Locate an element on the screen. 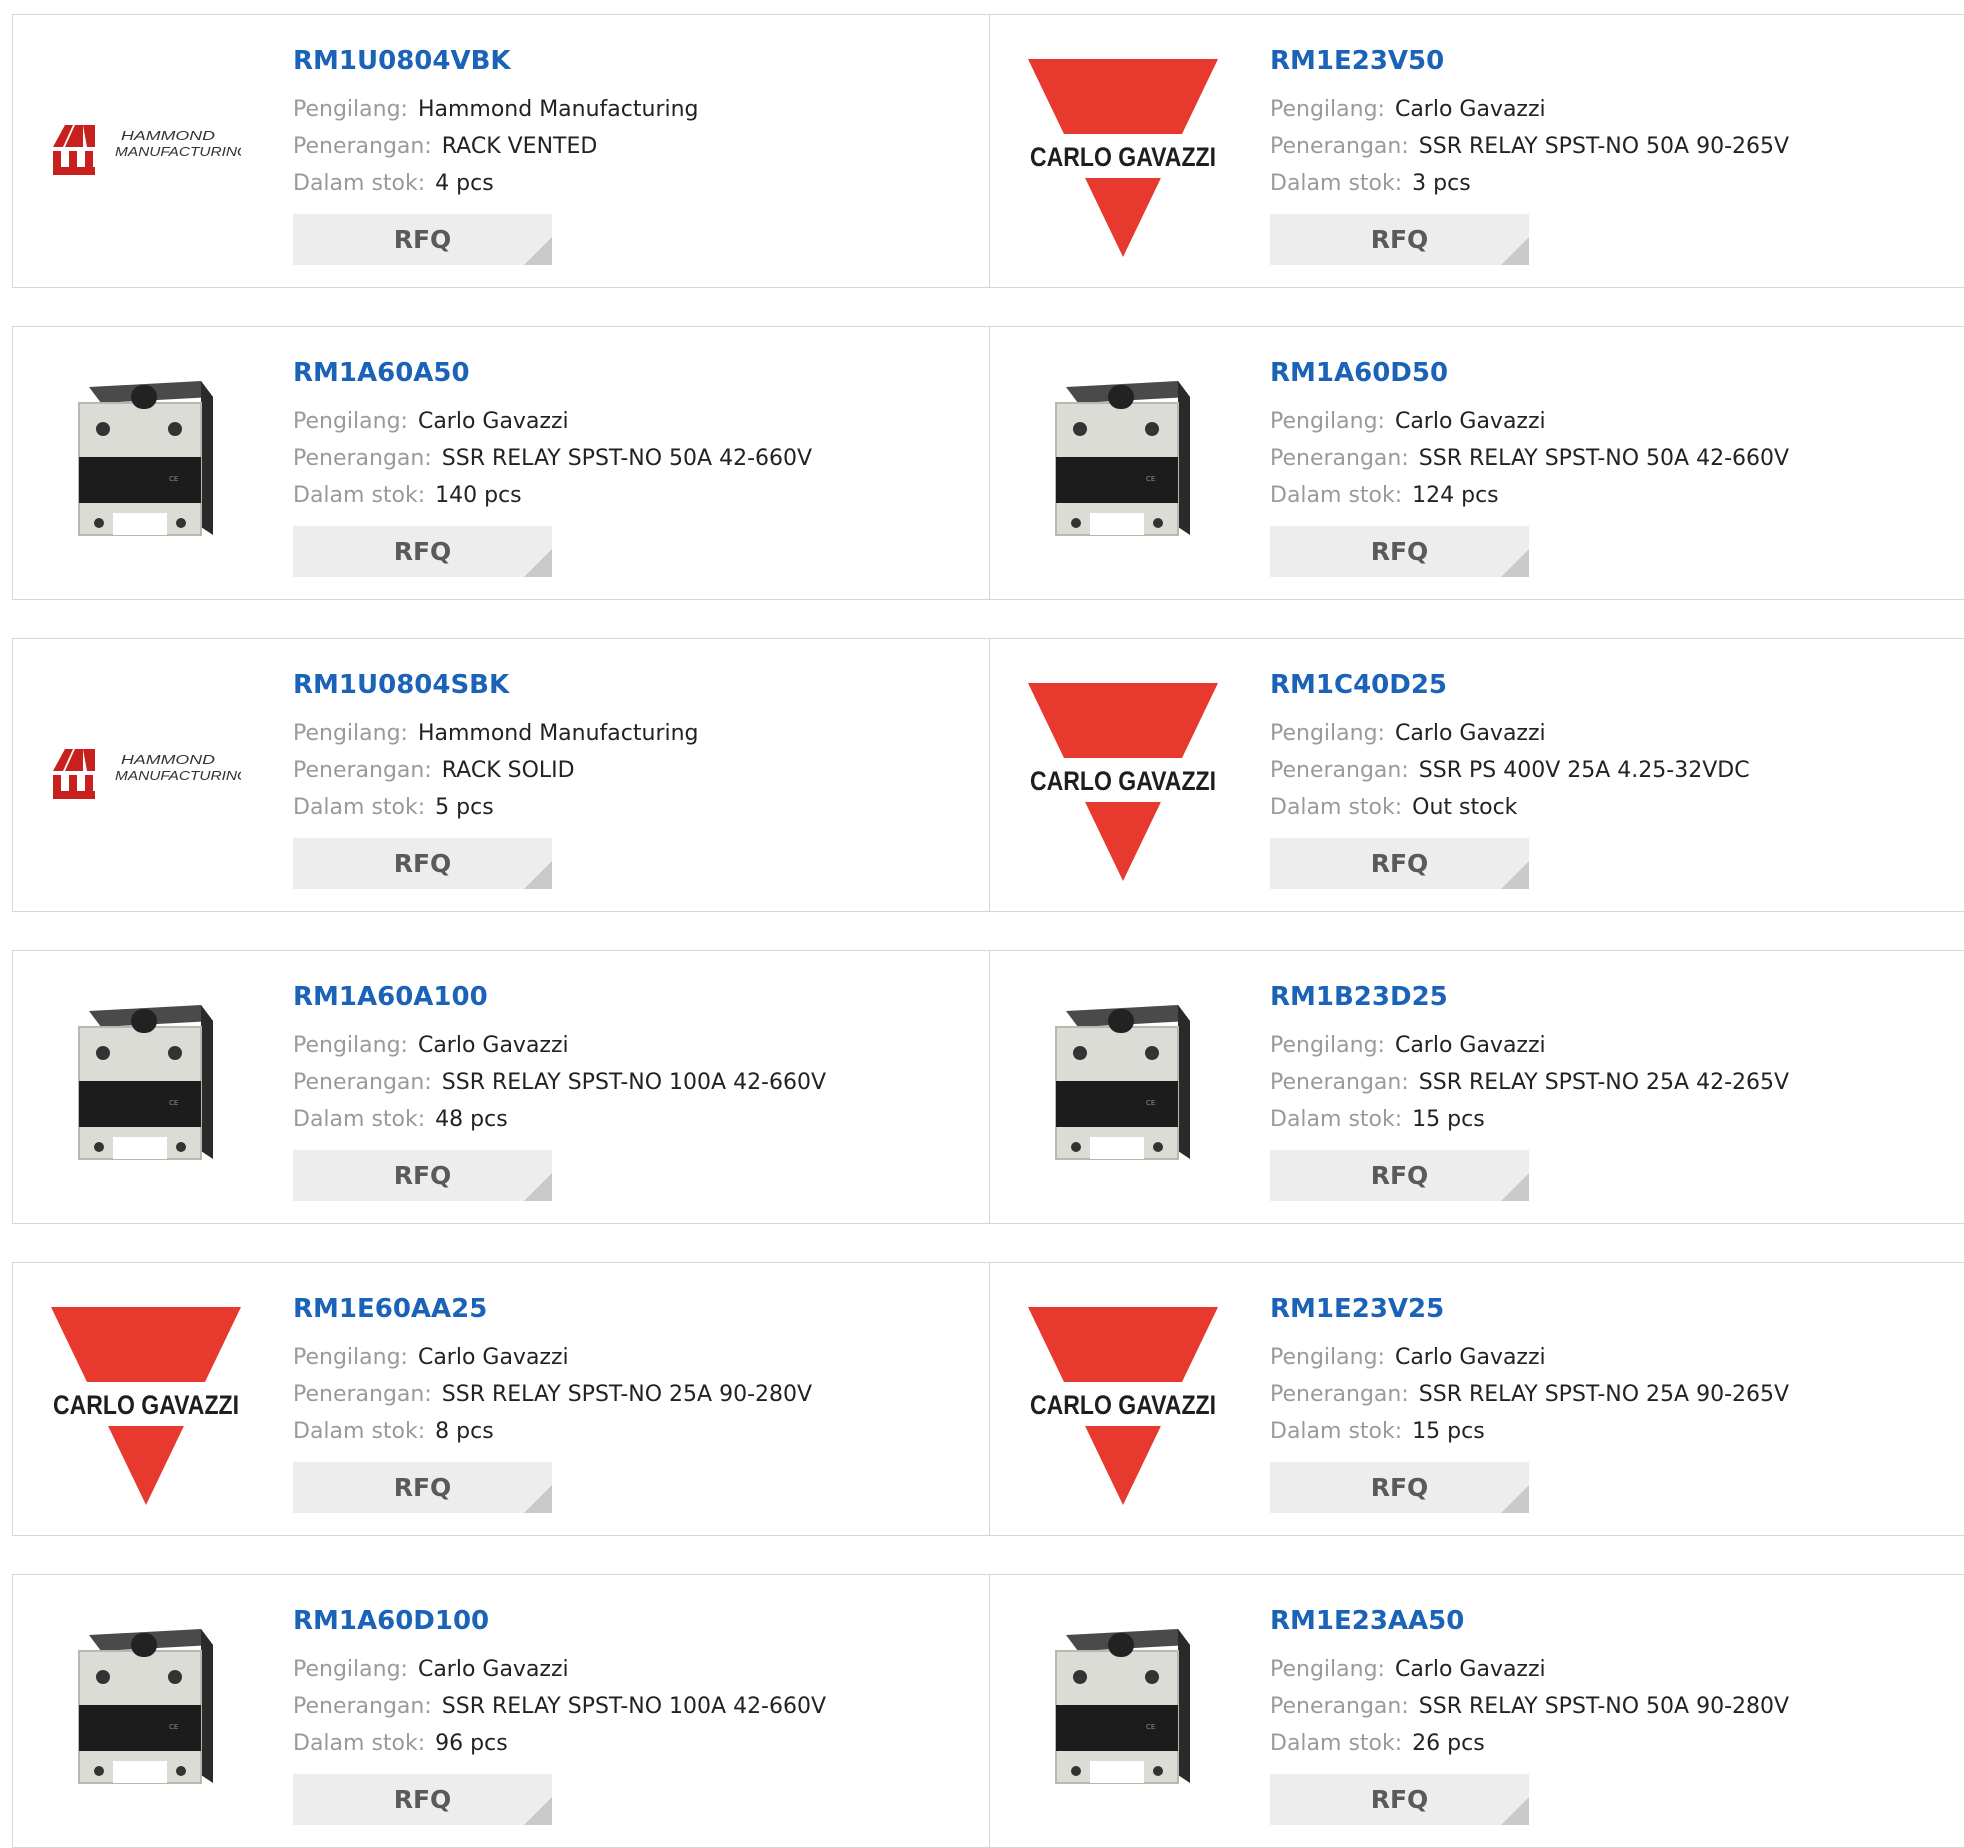 This screenshot has width=1964, height=1848. stock-row: Dalam stok: 5 pcs is located at coordinates (623, 807).